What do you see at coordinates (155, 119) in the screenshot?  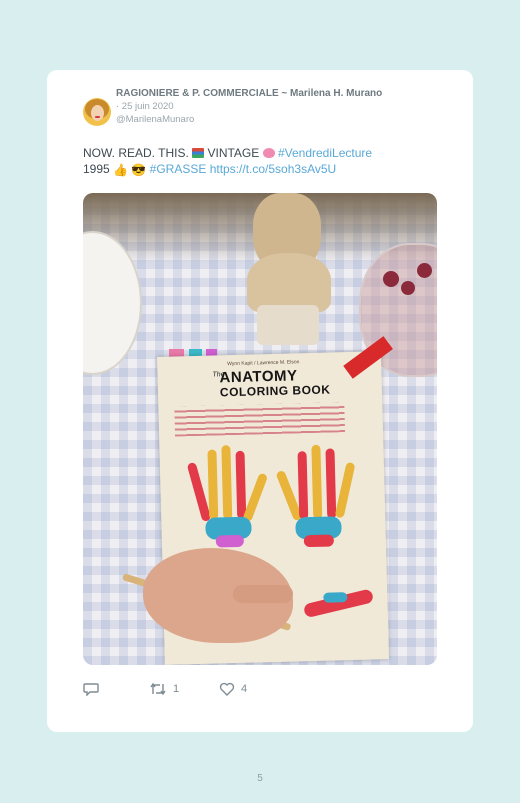 I see `author-handle: @MarilenaMunaro` at bounding box center [155, 119].